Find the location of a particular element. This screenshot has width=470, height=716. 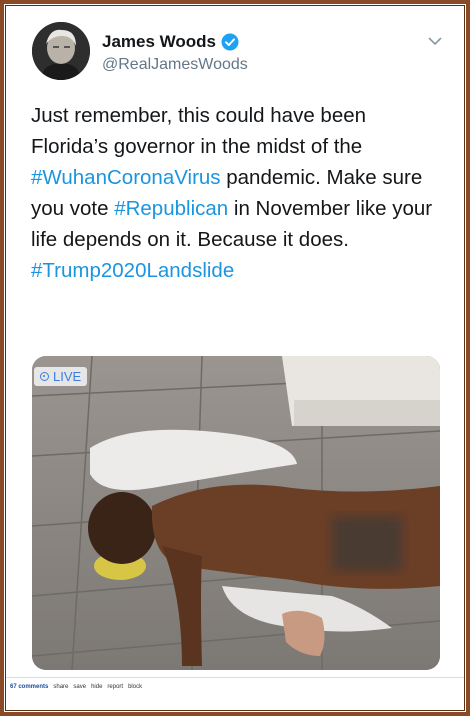

footer-divider is located at coordinates (235, 677).